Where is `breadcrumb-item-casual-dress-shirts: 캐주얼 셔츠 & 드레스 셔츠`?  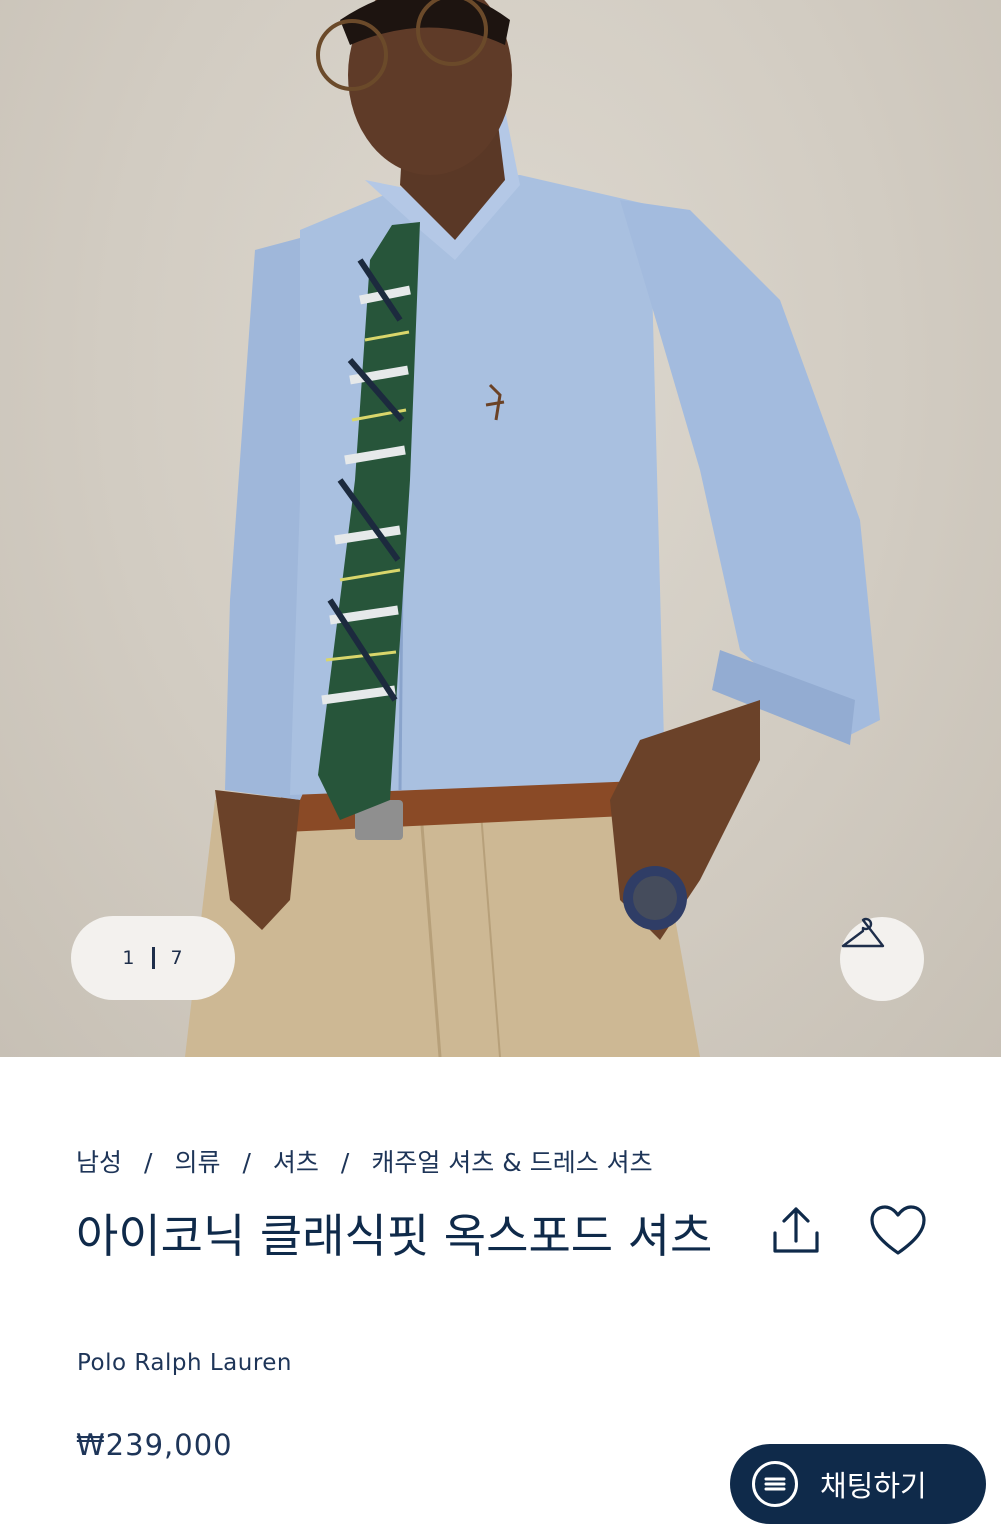
breadcrumb-item-casual-dress-shirts: 캐주얼 셔츠 & 드레스 셔츠 is located at coordinates (511, 1162).